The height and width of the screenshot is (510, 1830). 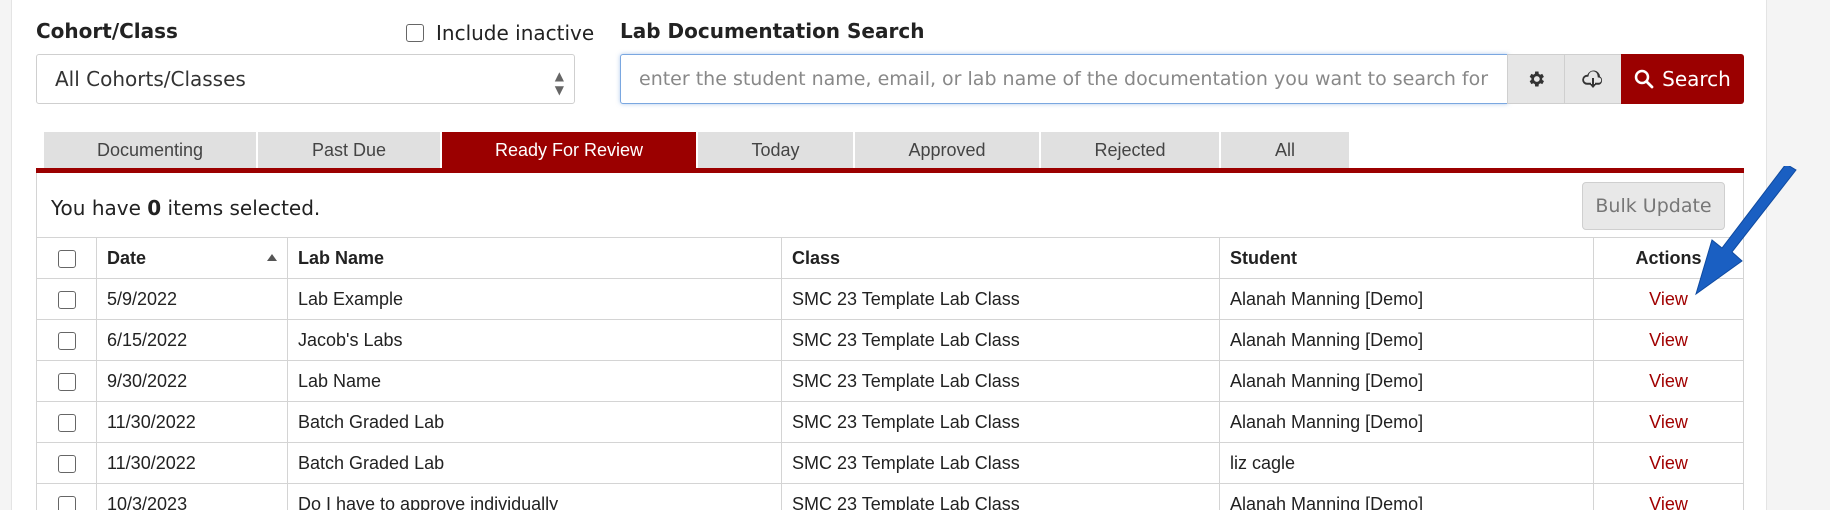 What do you see at coordinates (1406, 258) in the screenshot?
I see `student-header: Student` at bounding box center [1406, 258].